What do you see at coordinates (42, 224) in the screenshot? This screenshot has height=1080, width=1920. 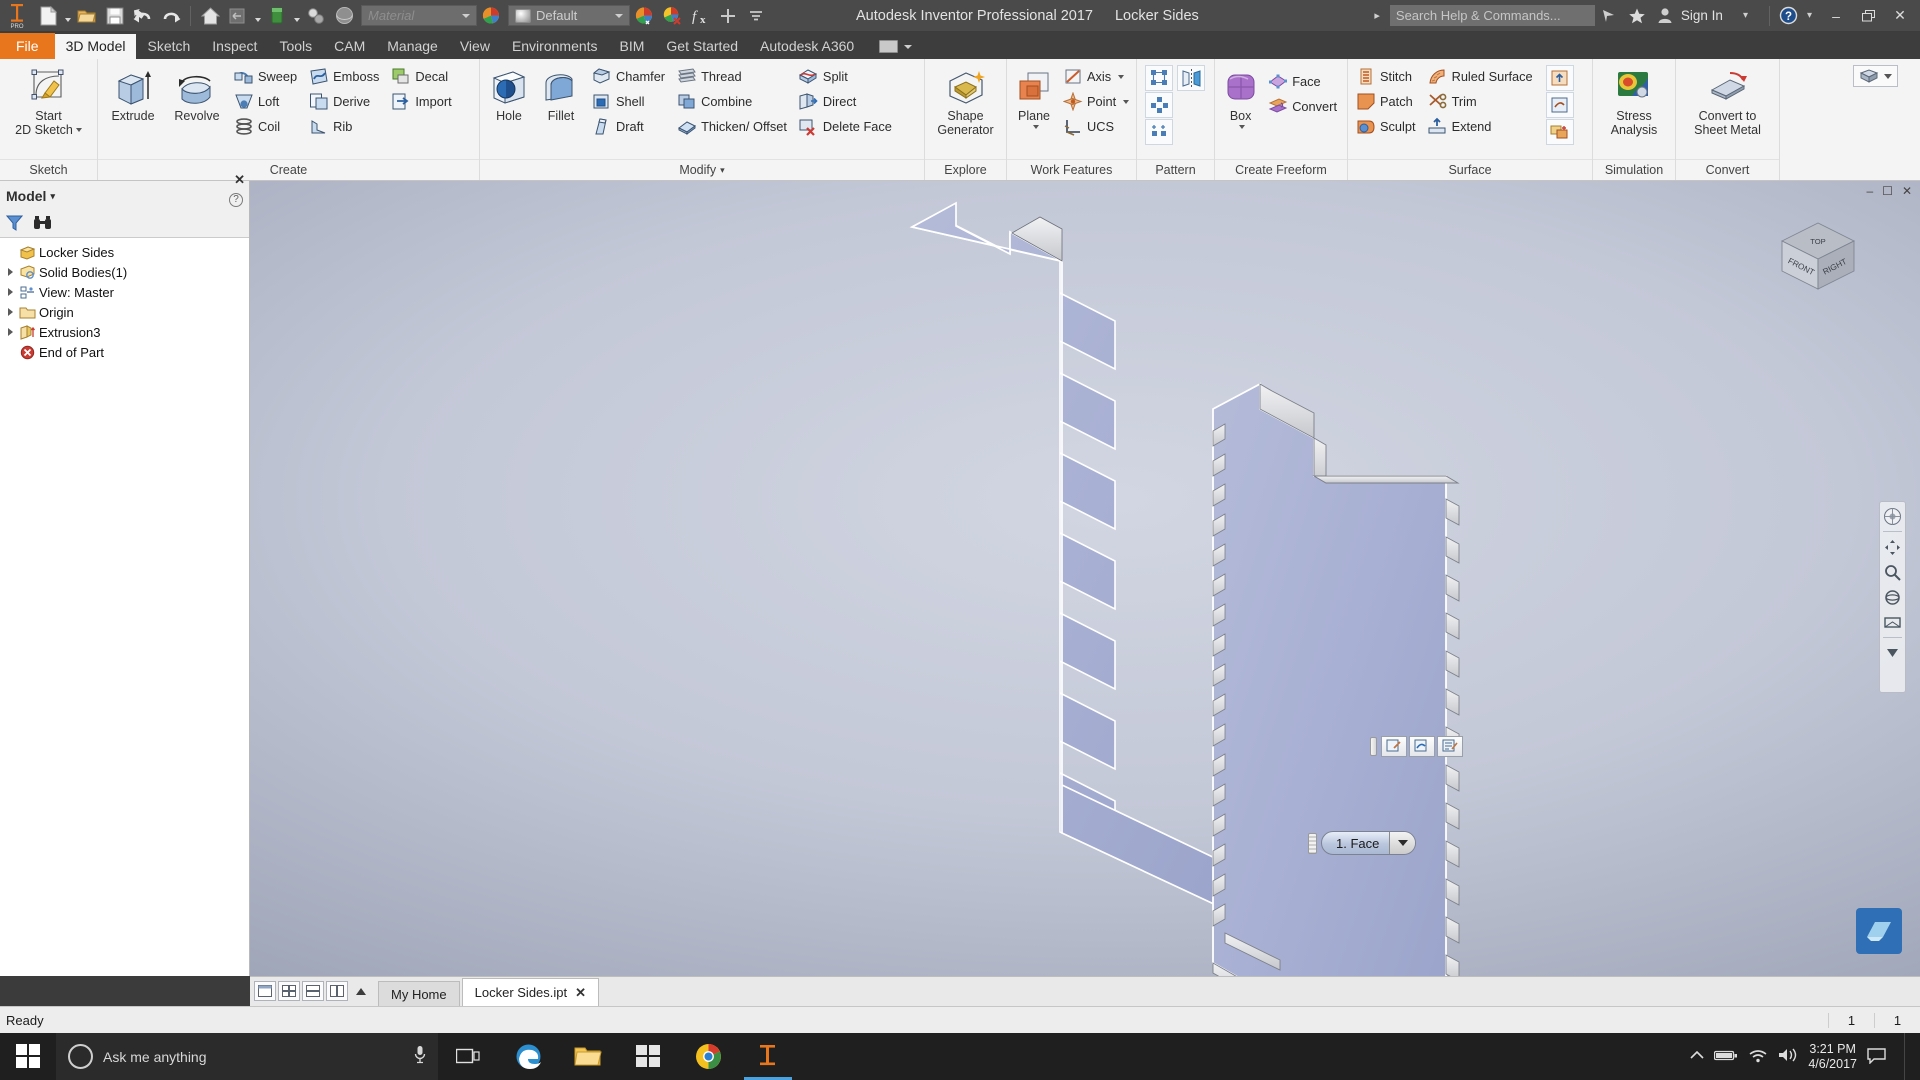 I see `binoculars-icon` at bounding box center [42, 224].